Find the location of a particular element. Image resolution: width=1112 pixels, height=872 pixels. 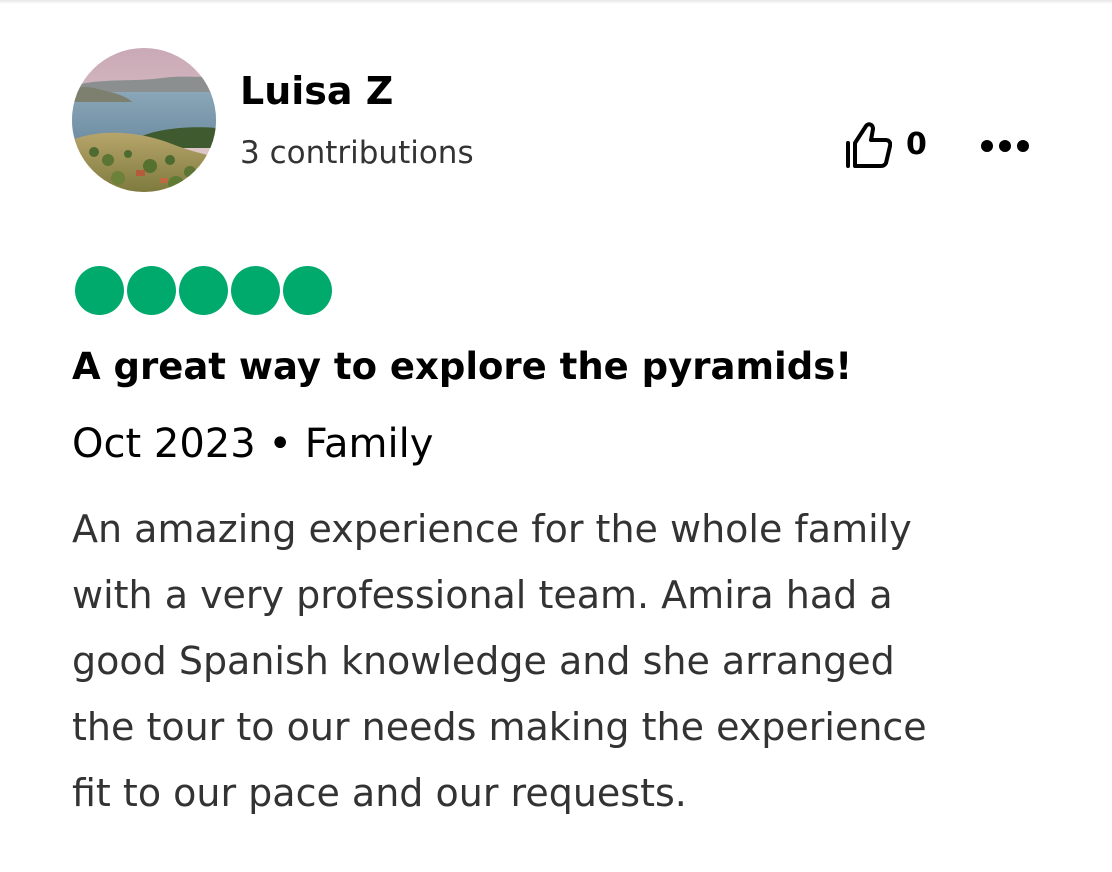

helpful-count: 0 is located at coordinates (916, 144).